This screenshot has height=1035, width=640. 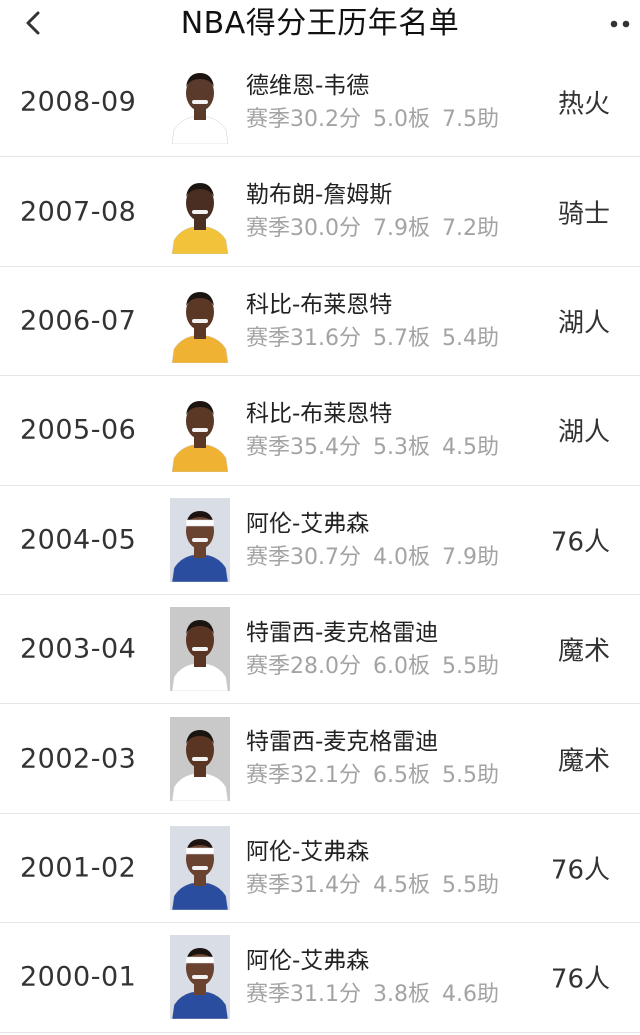 I want to click on season-label: 2003-04, so click(x=78, y=649).